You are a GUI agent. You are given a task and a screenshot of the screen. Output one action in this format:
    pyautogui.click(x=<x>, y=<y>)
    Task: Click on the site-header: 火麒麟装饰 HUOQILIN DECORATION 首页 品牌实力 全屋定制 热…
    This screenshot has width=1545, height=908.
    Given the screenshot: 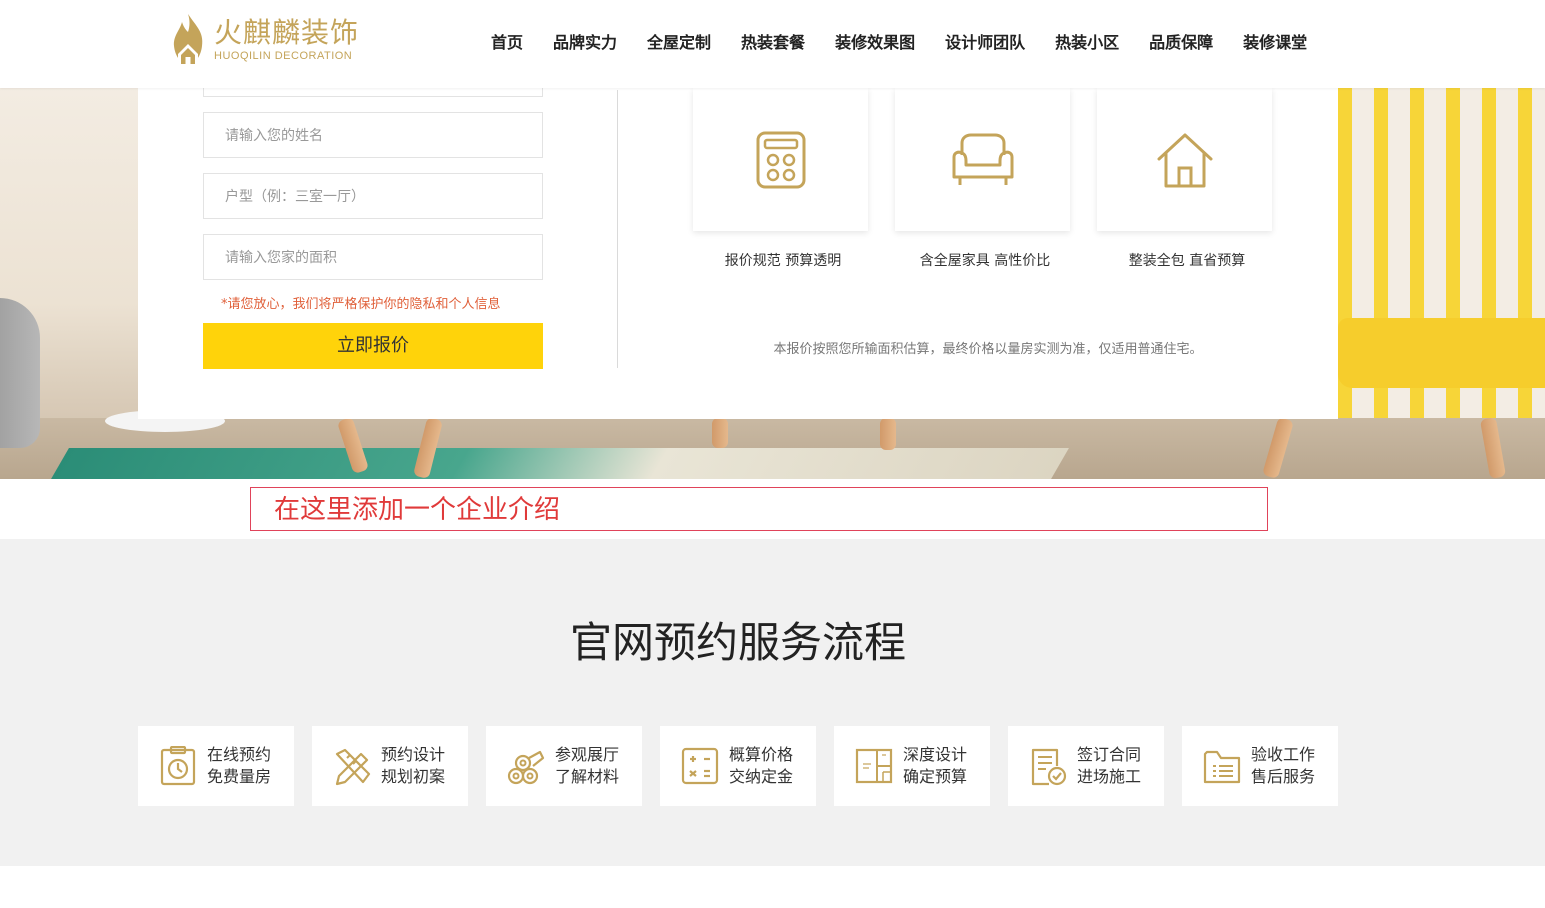 What is the action you would take?
    pyautogui.click(x=772, y=44)
    